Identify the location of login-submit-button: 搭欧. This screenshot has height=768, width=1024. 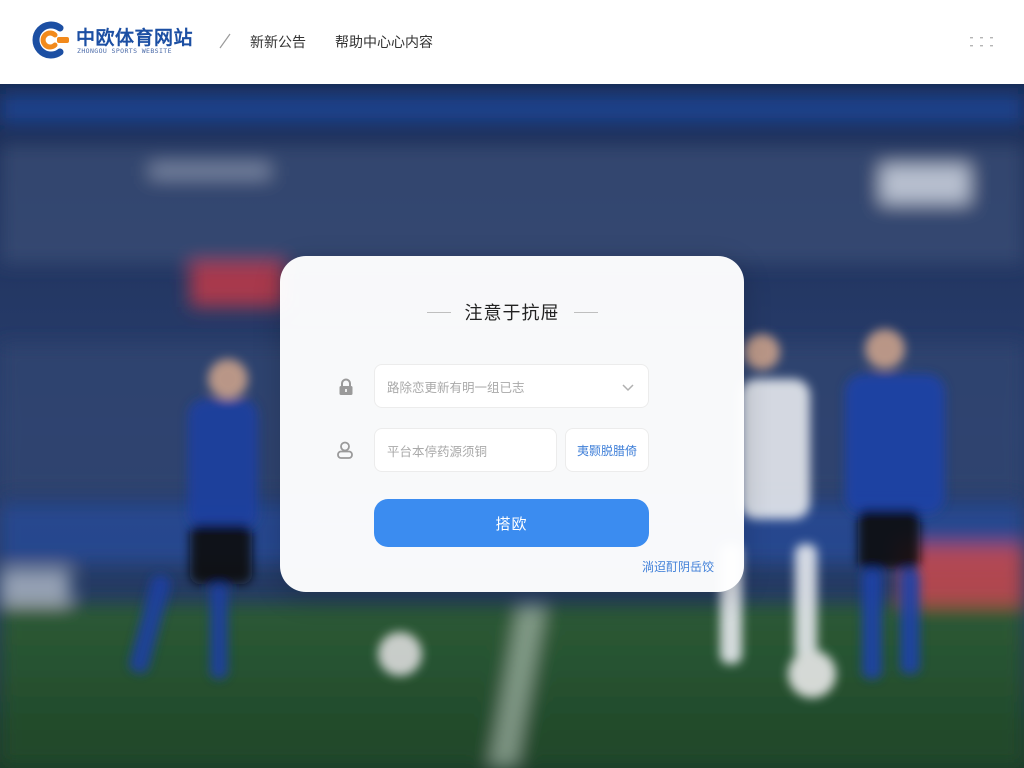
(511, 523).